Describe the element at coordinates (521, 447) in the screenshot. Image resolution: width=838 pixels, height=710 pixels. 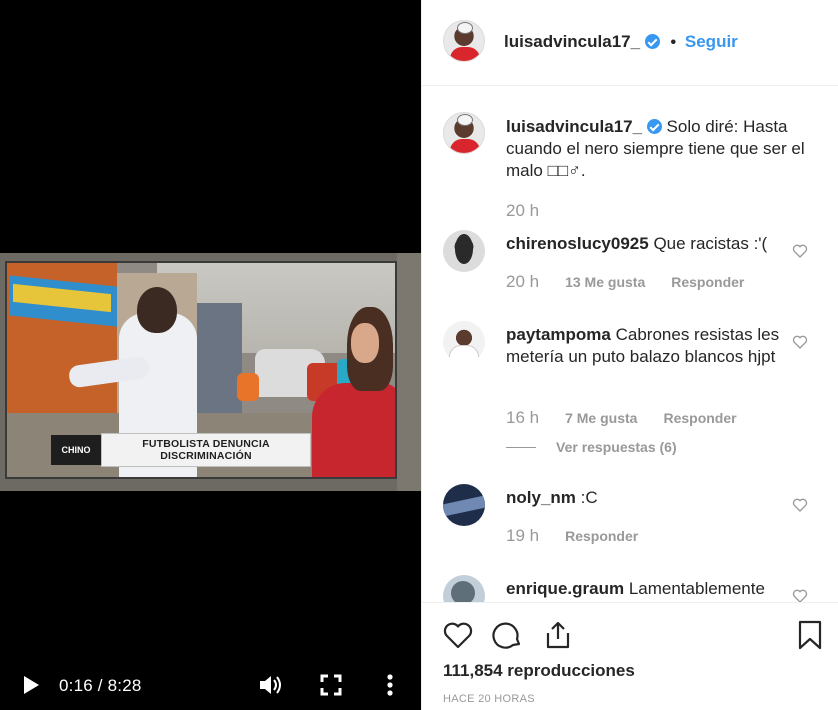
I see `replies-divider` at that location.